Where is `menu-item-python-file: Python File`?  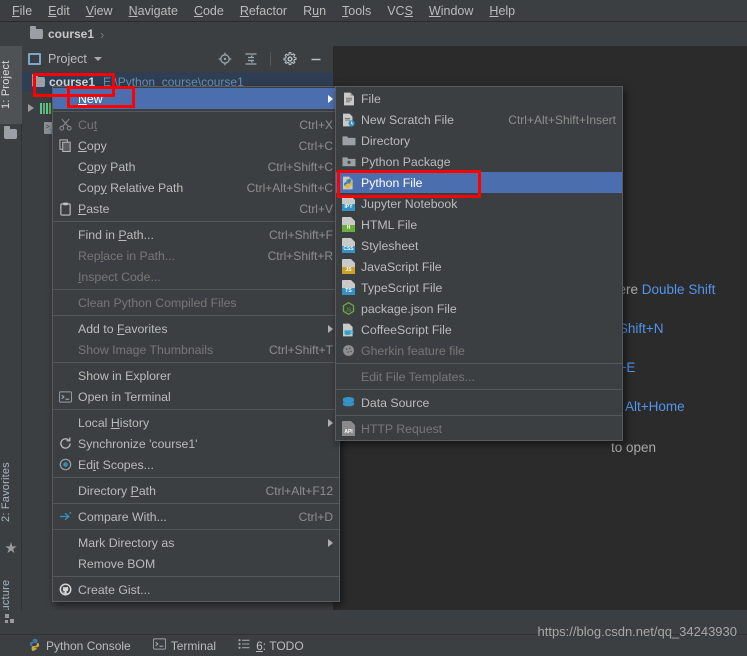
menu-item-python-file: Python File is located at coordinates (479, 182).